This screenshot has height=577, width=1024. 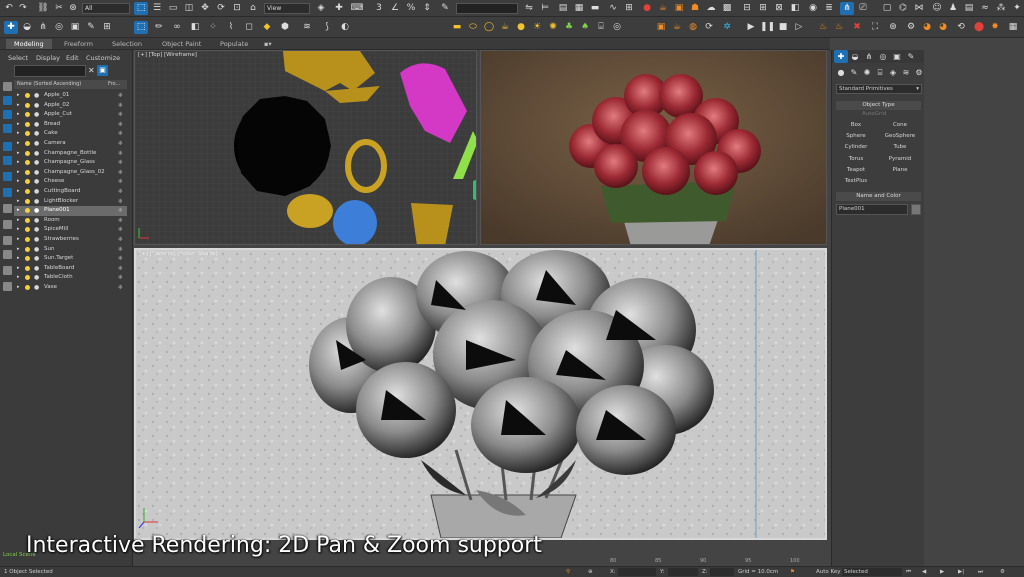 I want to click on utilities-icon: ✎, so click(x=91, y=27).